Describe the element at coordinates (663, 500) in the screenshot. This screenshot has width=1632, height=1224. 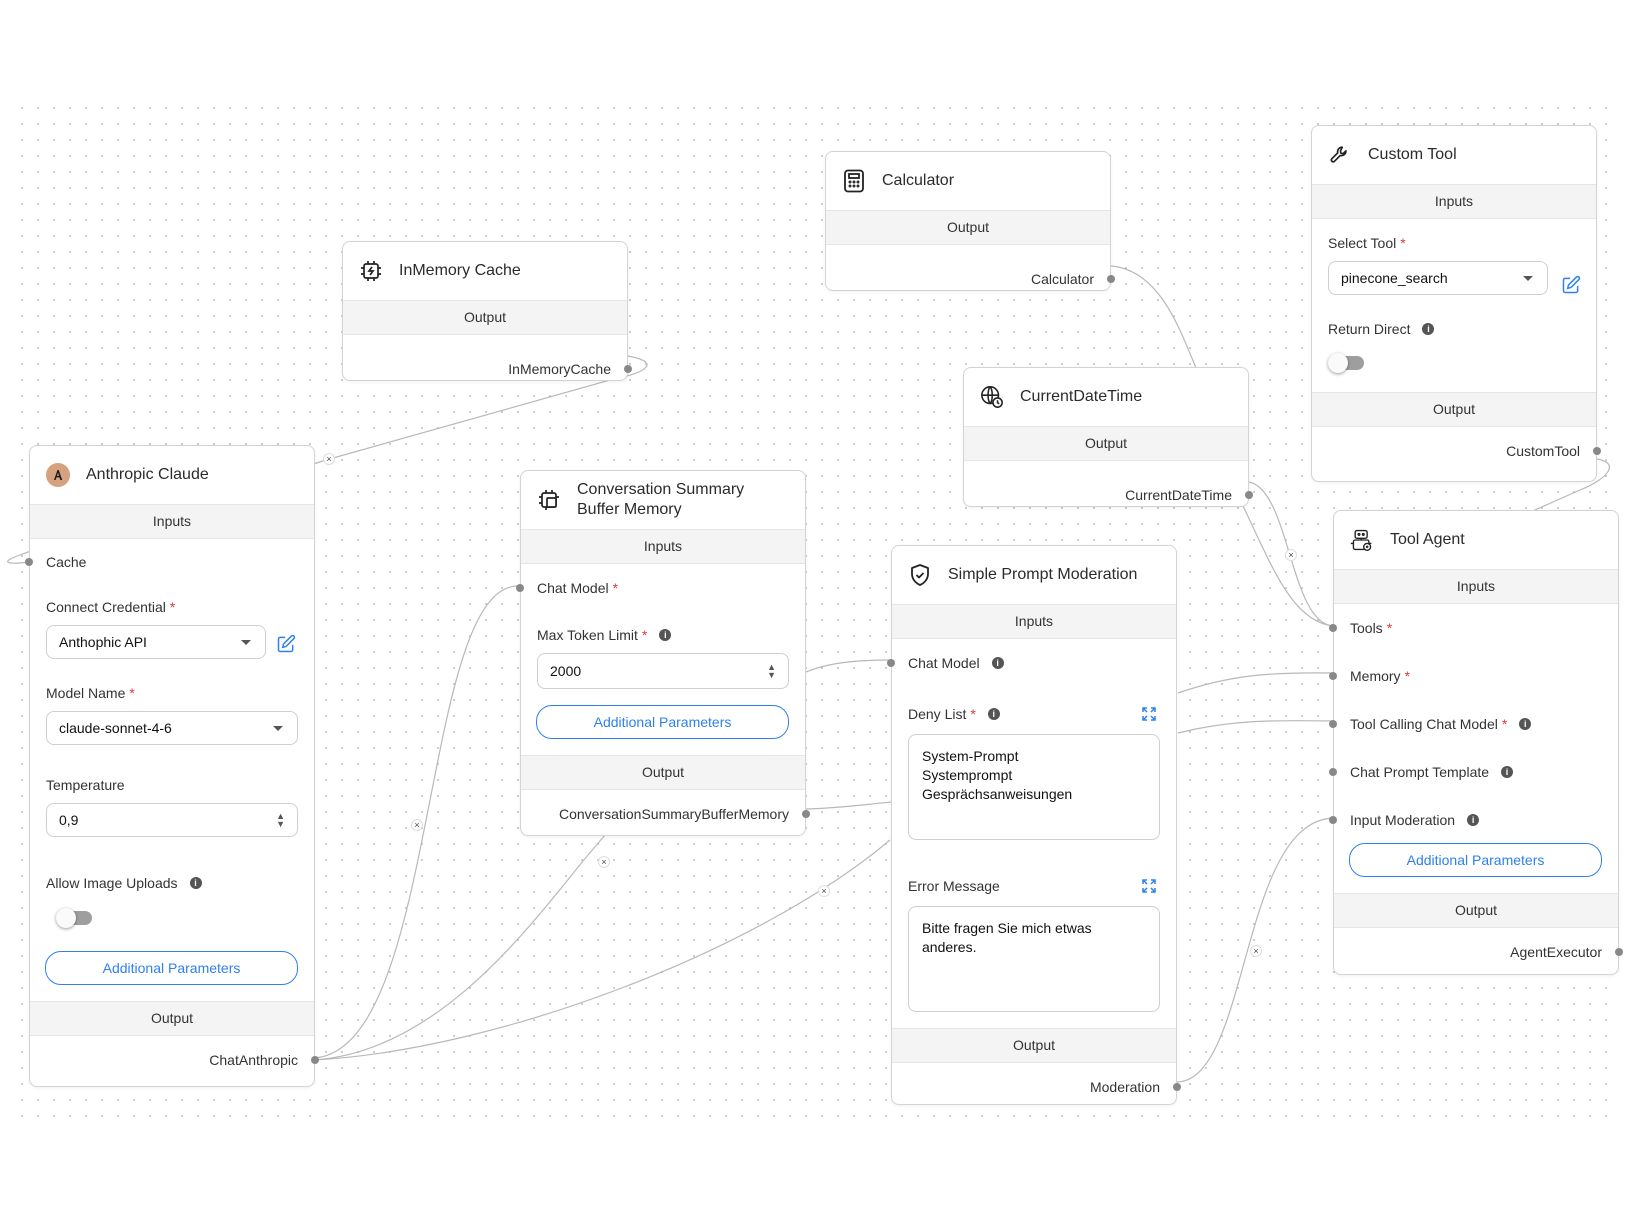
I see `node-header: Conversation Summary Buffer Memory` at that location.